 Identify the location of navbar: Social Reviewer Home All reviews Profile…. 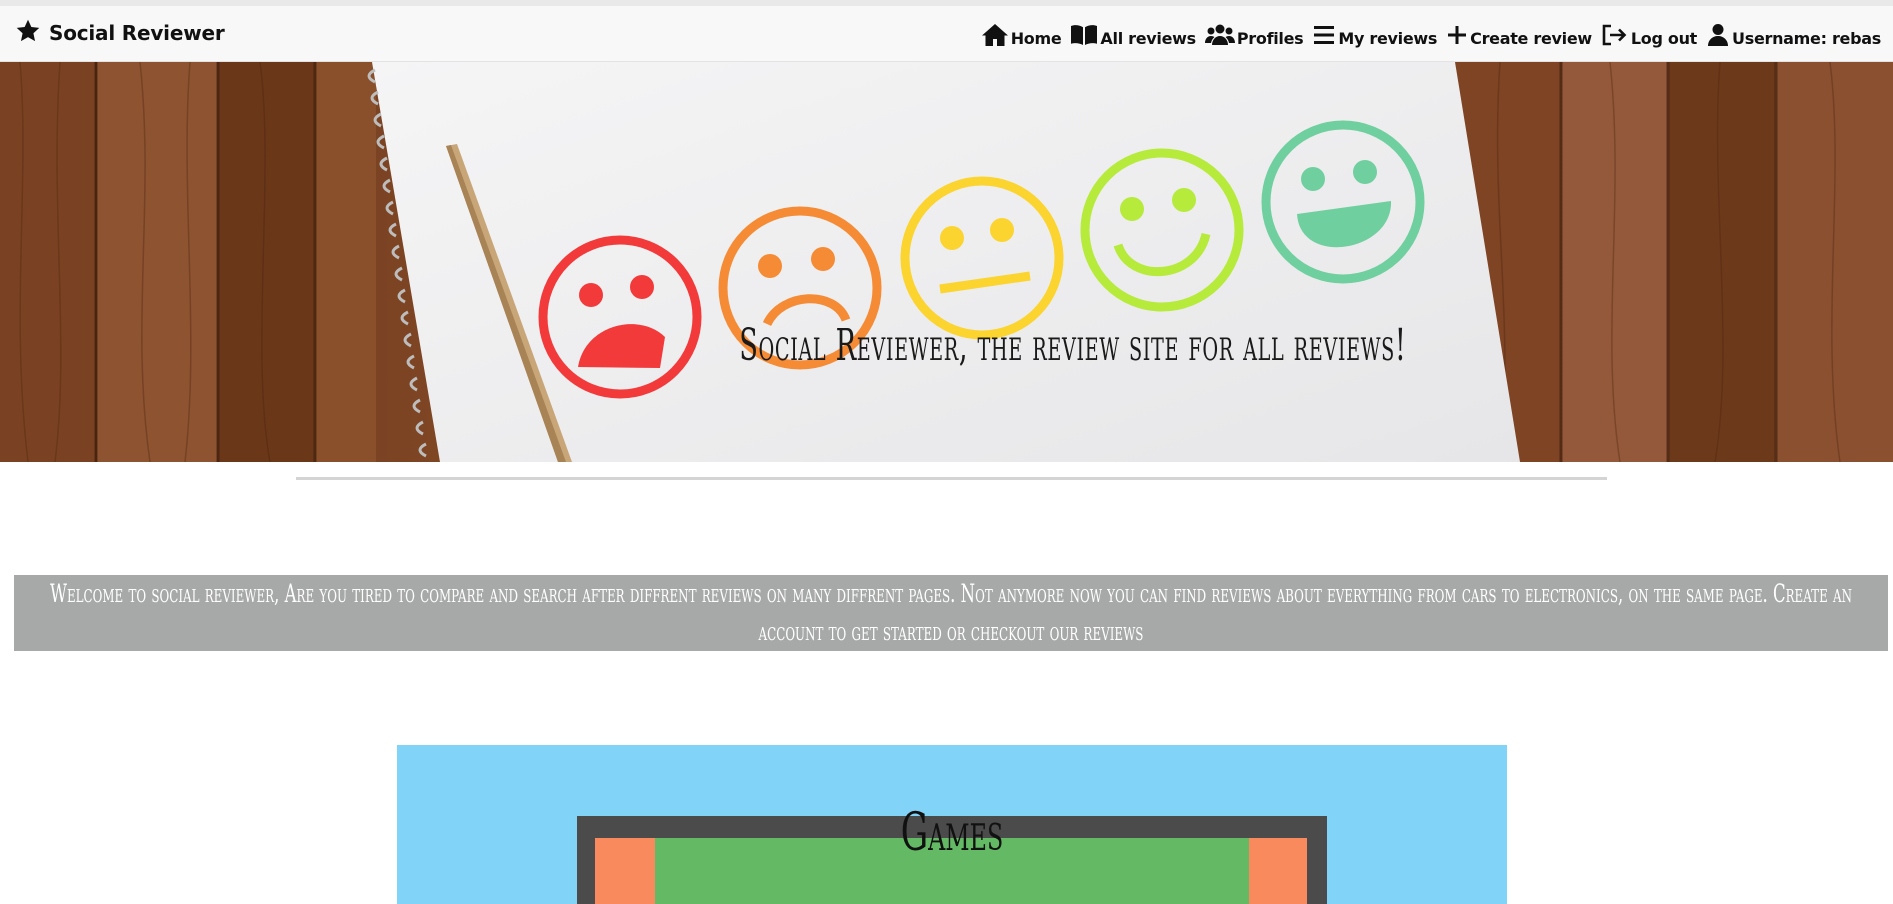
(946, 34).